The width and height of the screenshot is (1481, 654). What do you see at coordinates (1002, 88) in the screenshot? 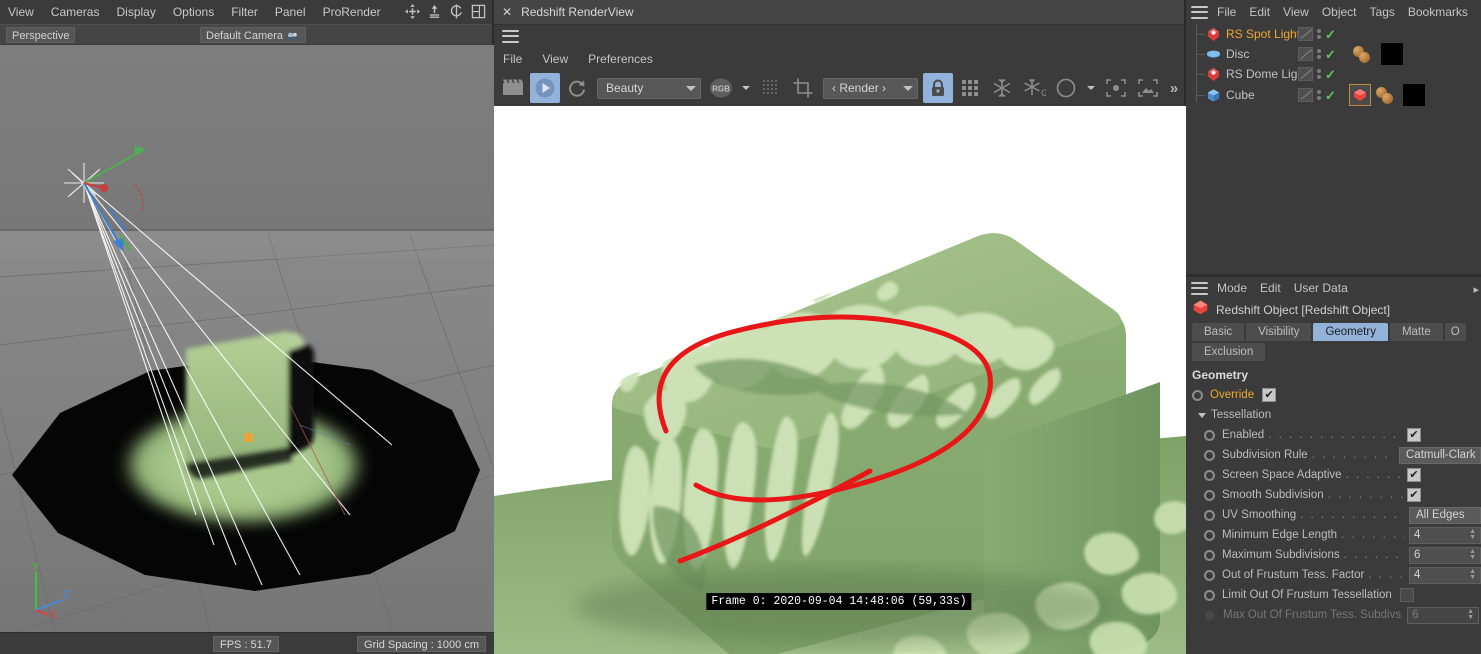
I see `snowflake-icon` at bounding box center [1002, 88].